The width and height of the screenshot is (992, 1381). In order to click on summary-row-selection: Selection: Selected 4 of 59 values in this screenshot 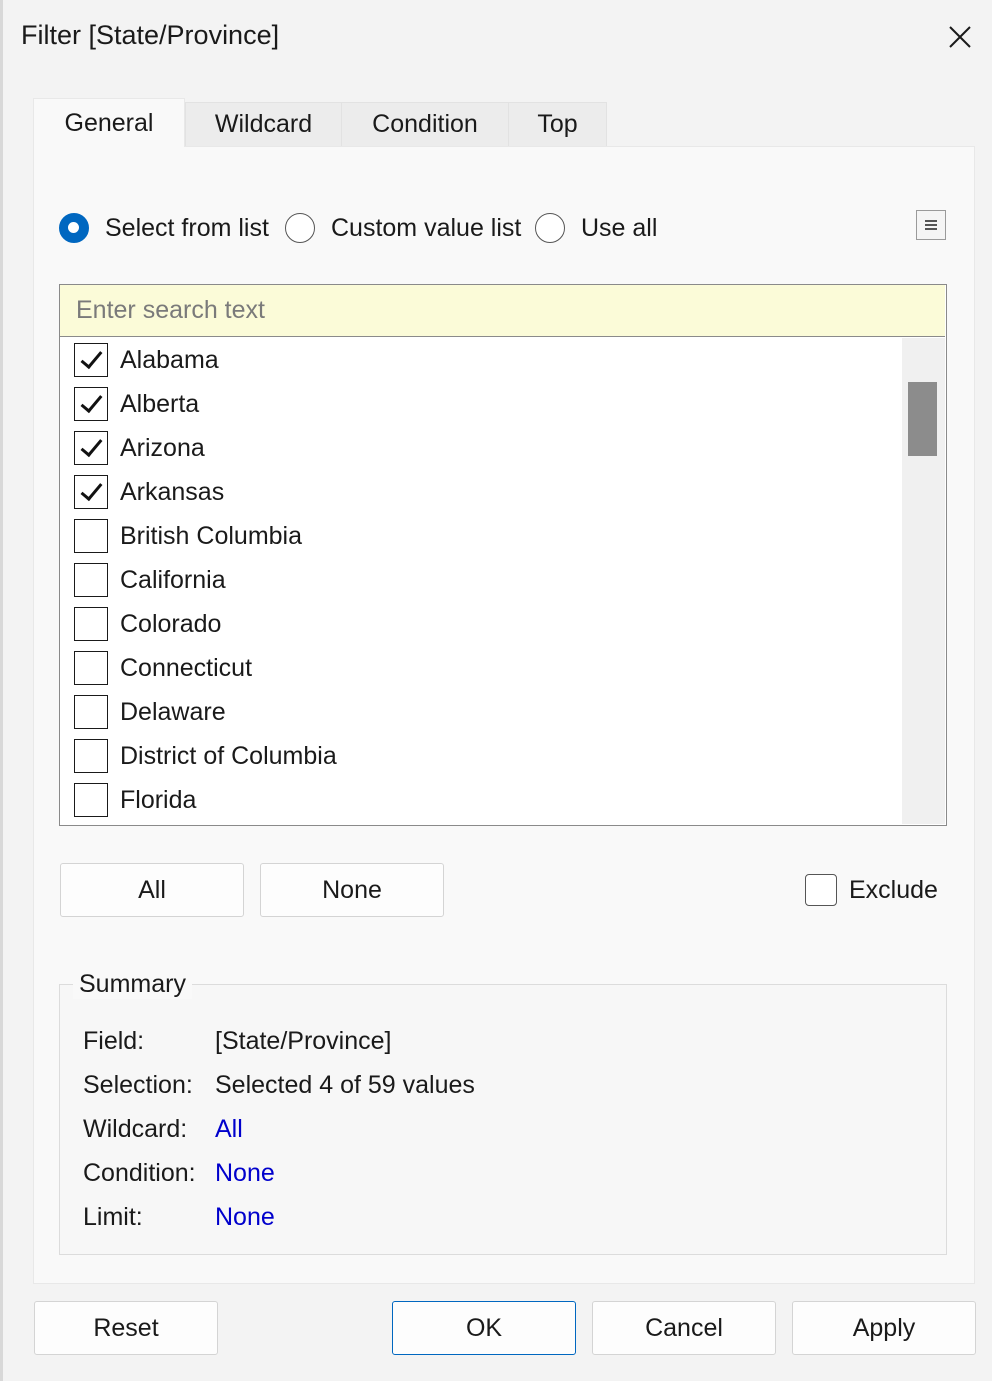, I will do `click(279, 1085)`.